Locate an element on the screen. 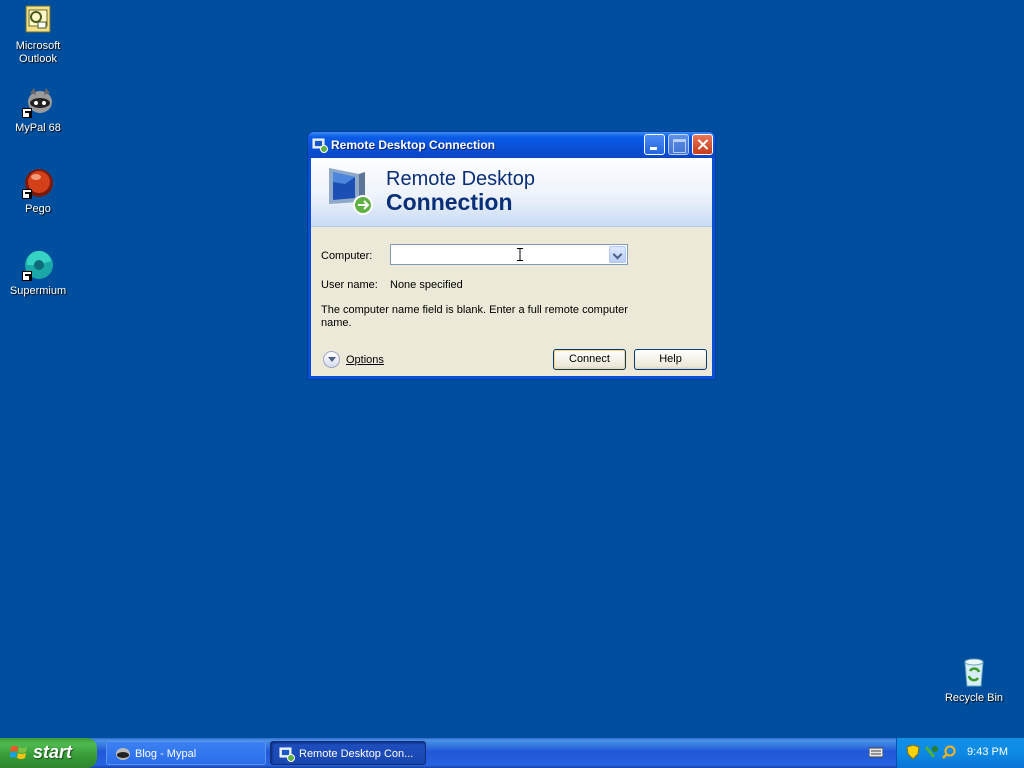 The image size is (1024, 768). username-value: None specified is located at coordinates (426, 285).